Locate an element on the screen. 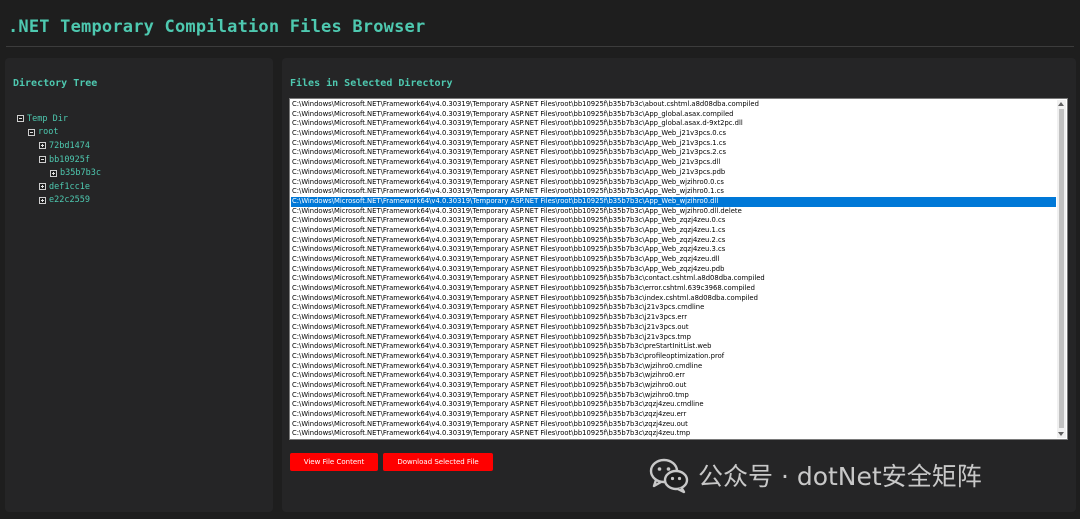 Image resolution: width=1080 pixels, height=519 pixels. tree-node-e22c2559: e22c2559 is located at coordinates (59, 201).